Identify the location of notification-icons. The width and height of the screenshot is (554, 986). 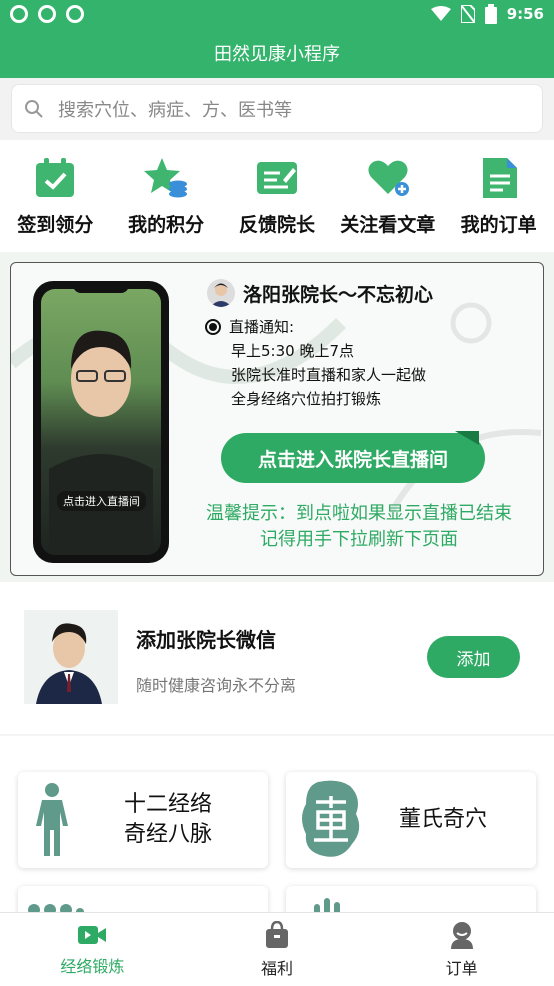
(47, 14).